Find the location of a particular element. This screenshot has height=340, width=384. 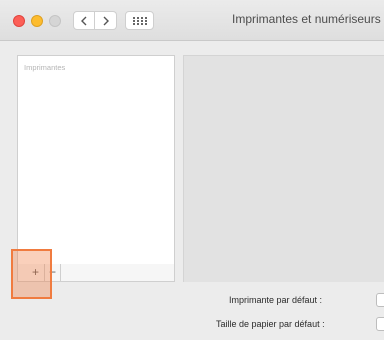

forward-button is located at coordinates (106, 20).